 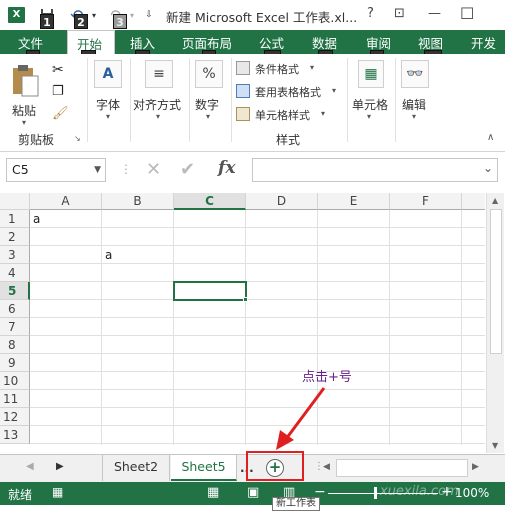 What do you see at coordinates (243, 68) in the screenshot?
I see `conditional-format-icon` at bounding box center [243, 68].